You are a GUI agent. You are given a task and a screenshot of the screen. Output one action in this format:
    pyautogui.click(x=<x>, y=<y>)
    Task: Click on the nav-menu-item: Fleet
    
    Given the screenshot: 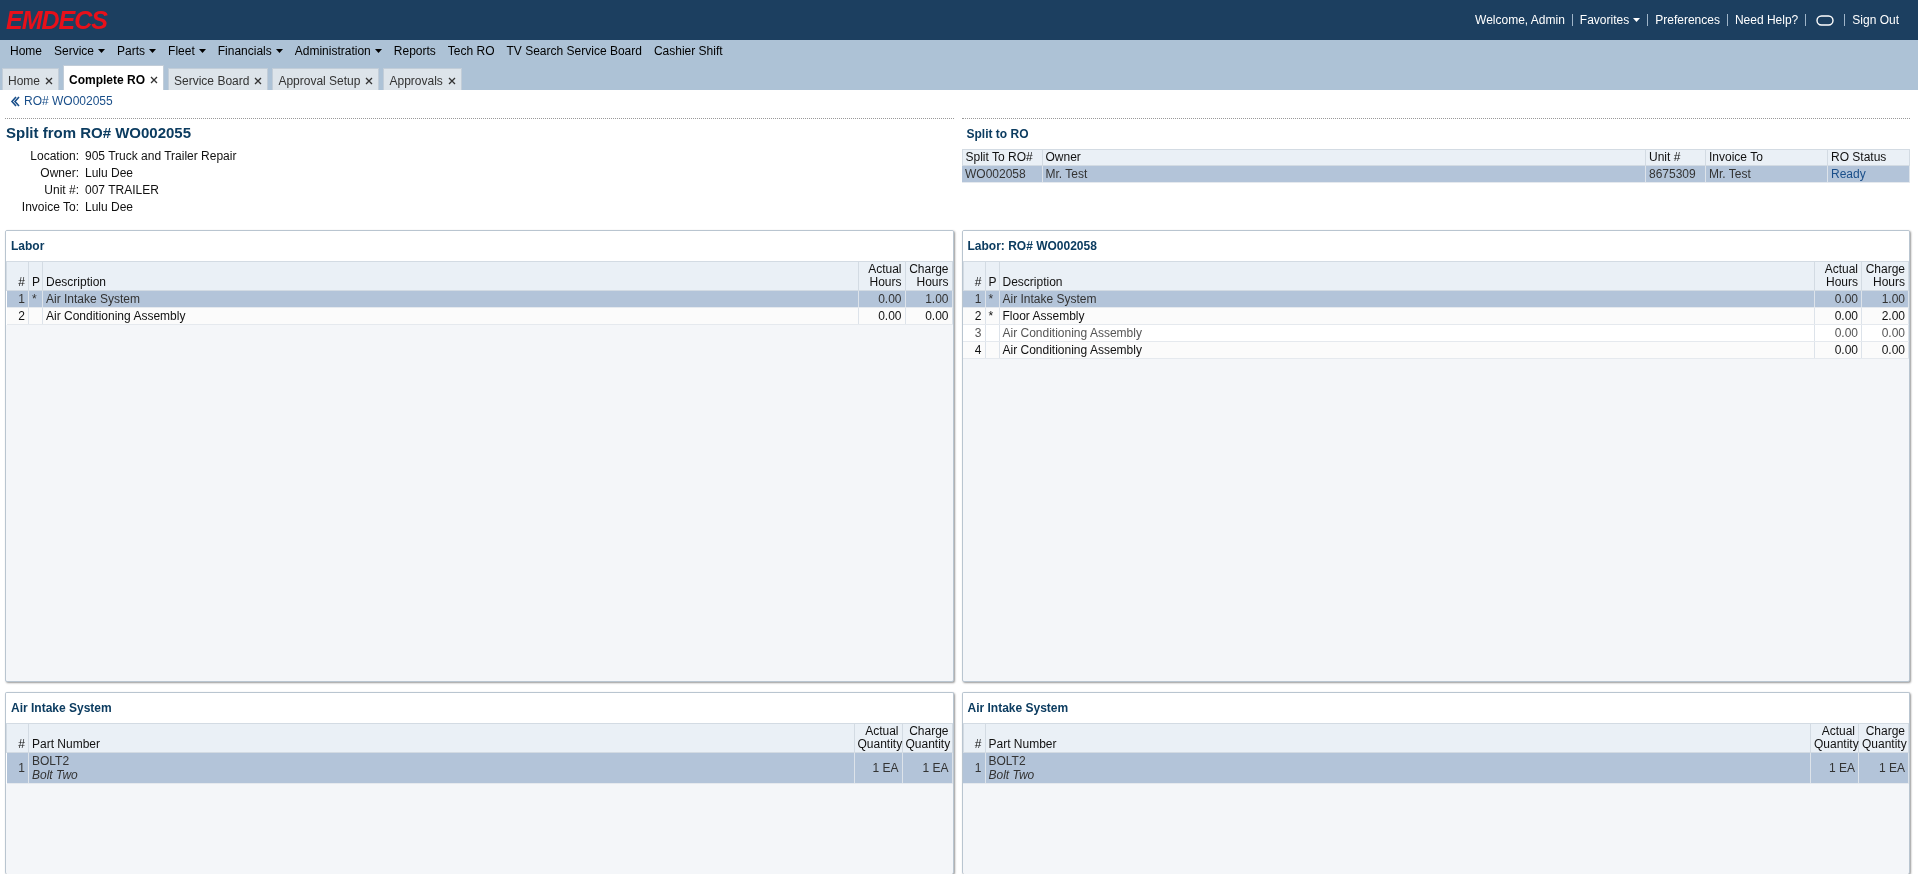 What is the action you would take?
    pyautogui.click(x=187, y=51)
    